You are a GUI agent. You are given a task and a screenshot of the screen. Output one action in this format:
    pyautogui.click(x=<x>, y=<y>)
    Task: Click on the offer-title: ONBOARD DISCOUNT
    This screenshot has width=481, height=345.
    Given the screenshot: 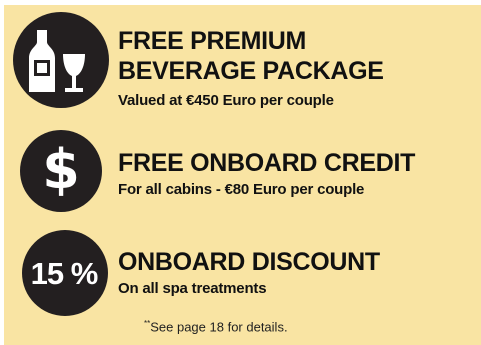 What is the action you would take?
    pyautogui.click(x=249, y=262)
    